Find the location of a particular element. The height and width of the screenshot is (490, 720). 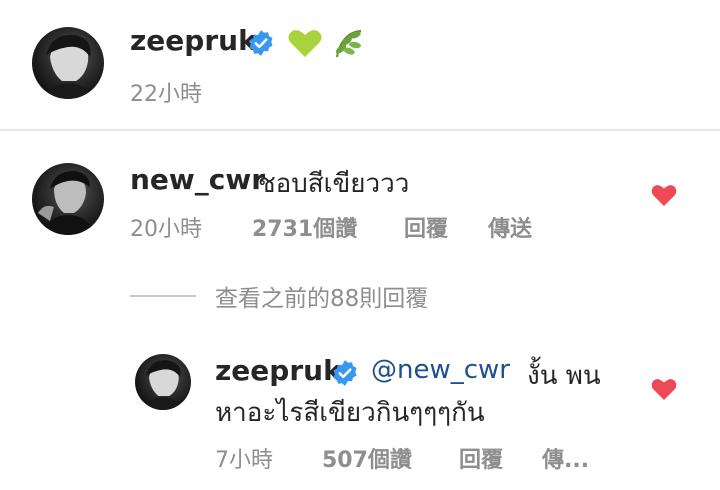

reply-text-line1: งั้น พน is located at coordinates (564, 376).